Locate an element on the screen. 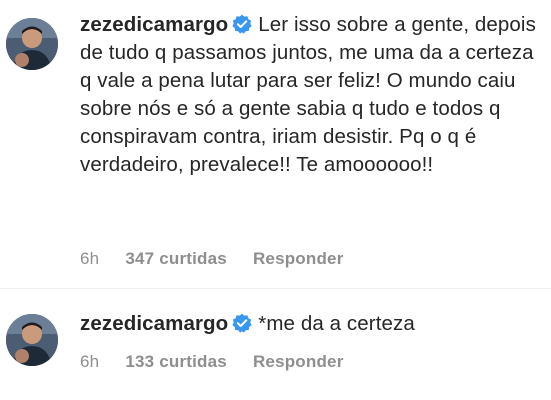 The width and height of the screenshot is (551, 400). divider is located at coordinates (275, 288).